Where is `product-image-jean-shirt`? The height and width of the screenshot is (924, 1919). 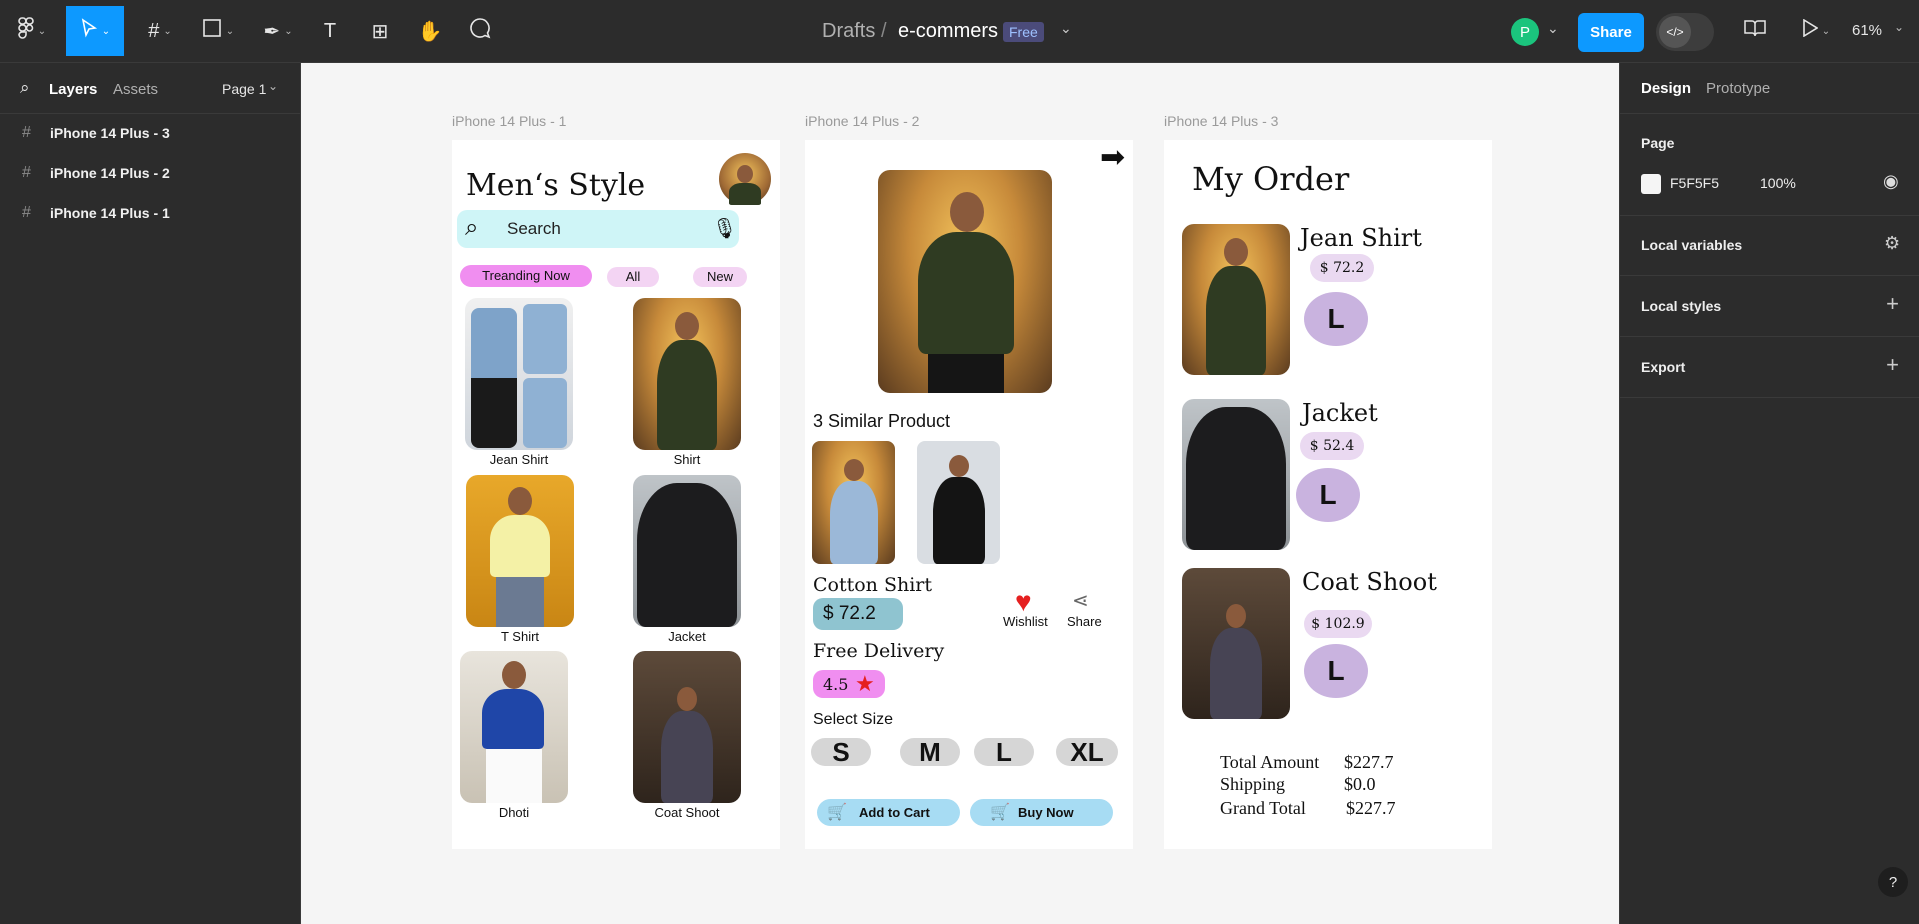
product-image-jean-shirt is located at coordinates (519, 374).